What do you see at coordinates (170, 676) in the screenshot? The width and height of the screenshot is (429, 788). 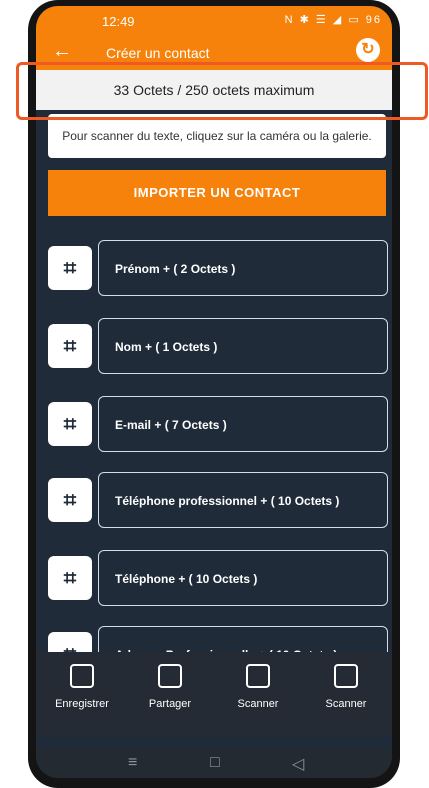 I see `share-icon` at bounding box center [170, 676].